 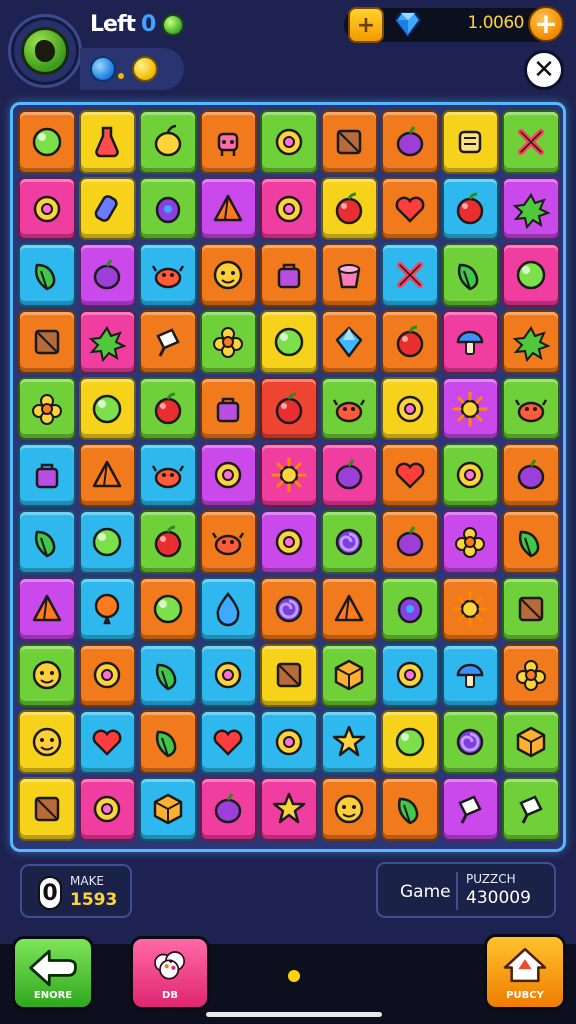 What do you see at coordinates (45, 51) in the screenshot?
I see `player-avatar` at bounding box center [45, 51].